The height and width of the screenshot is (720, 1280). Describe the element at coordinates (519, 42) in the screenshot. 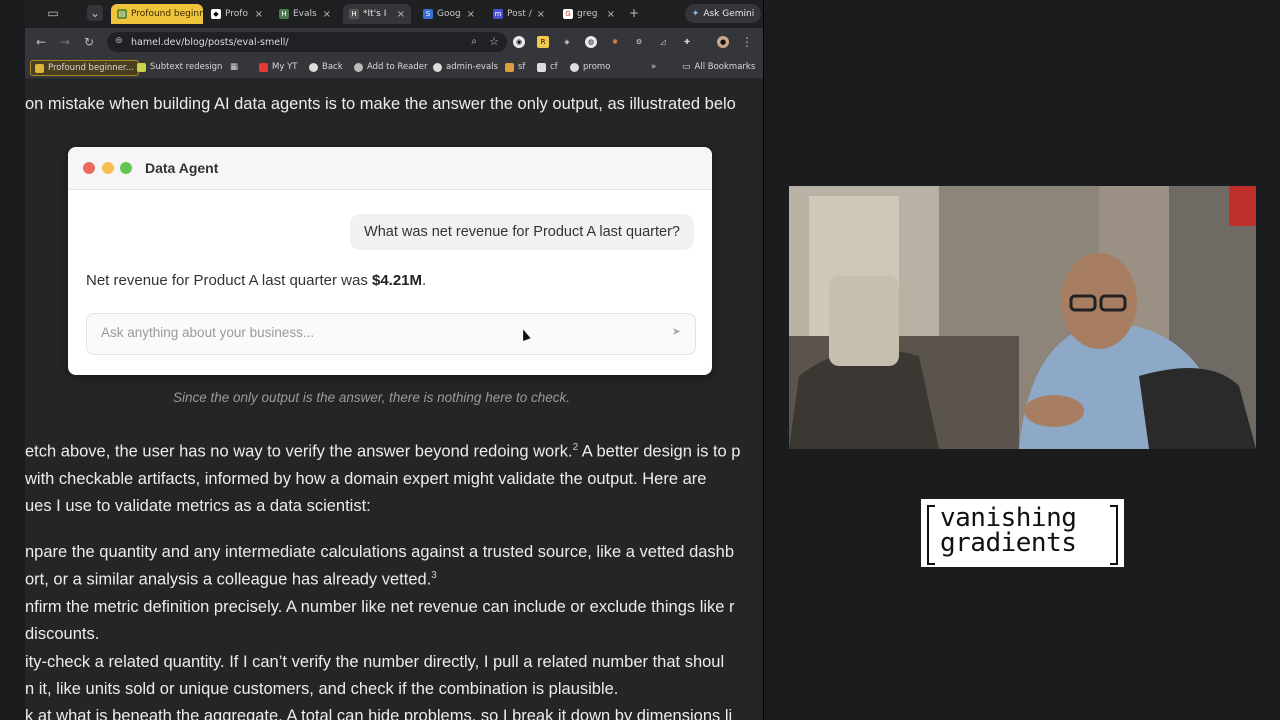

I see `extension-1password-icon: ◉` at that location.